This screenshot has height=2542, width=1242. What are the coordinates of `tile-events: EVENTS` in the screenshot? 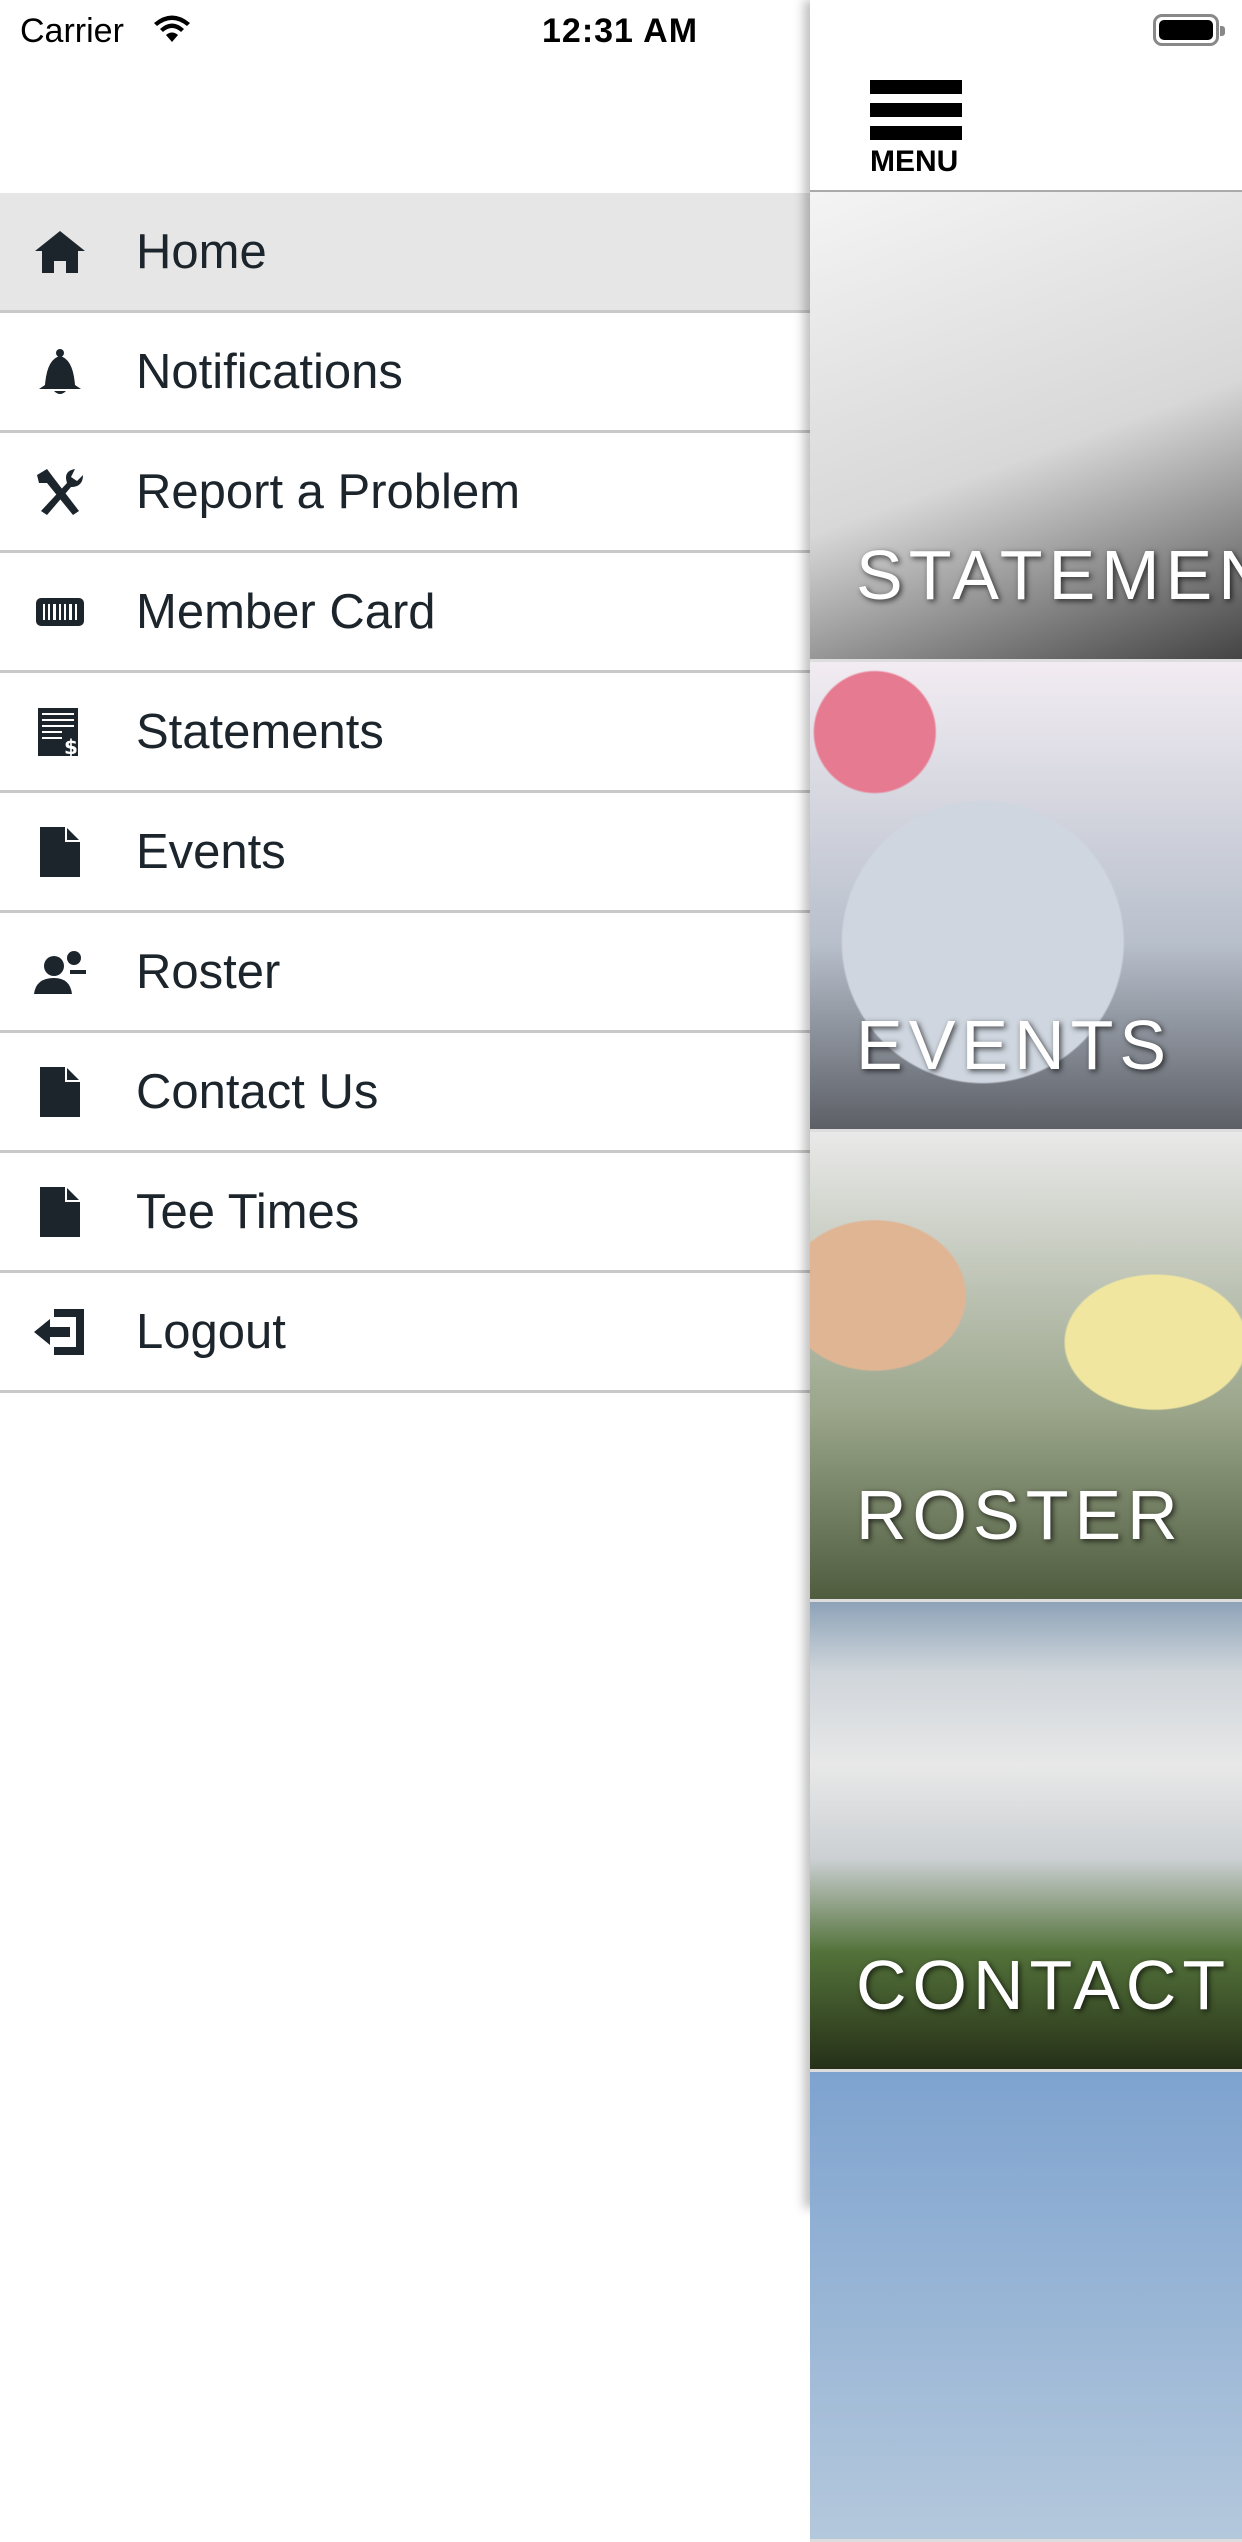 It's located at (1026, 897).